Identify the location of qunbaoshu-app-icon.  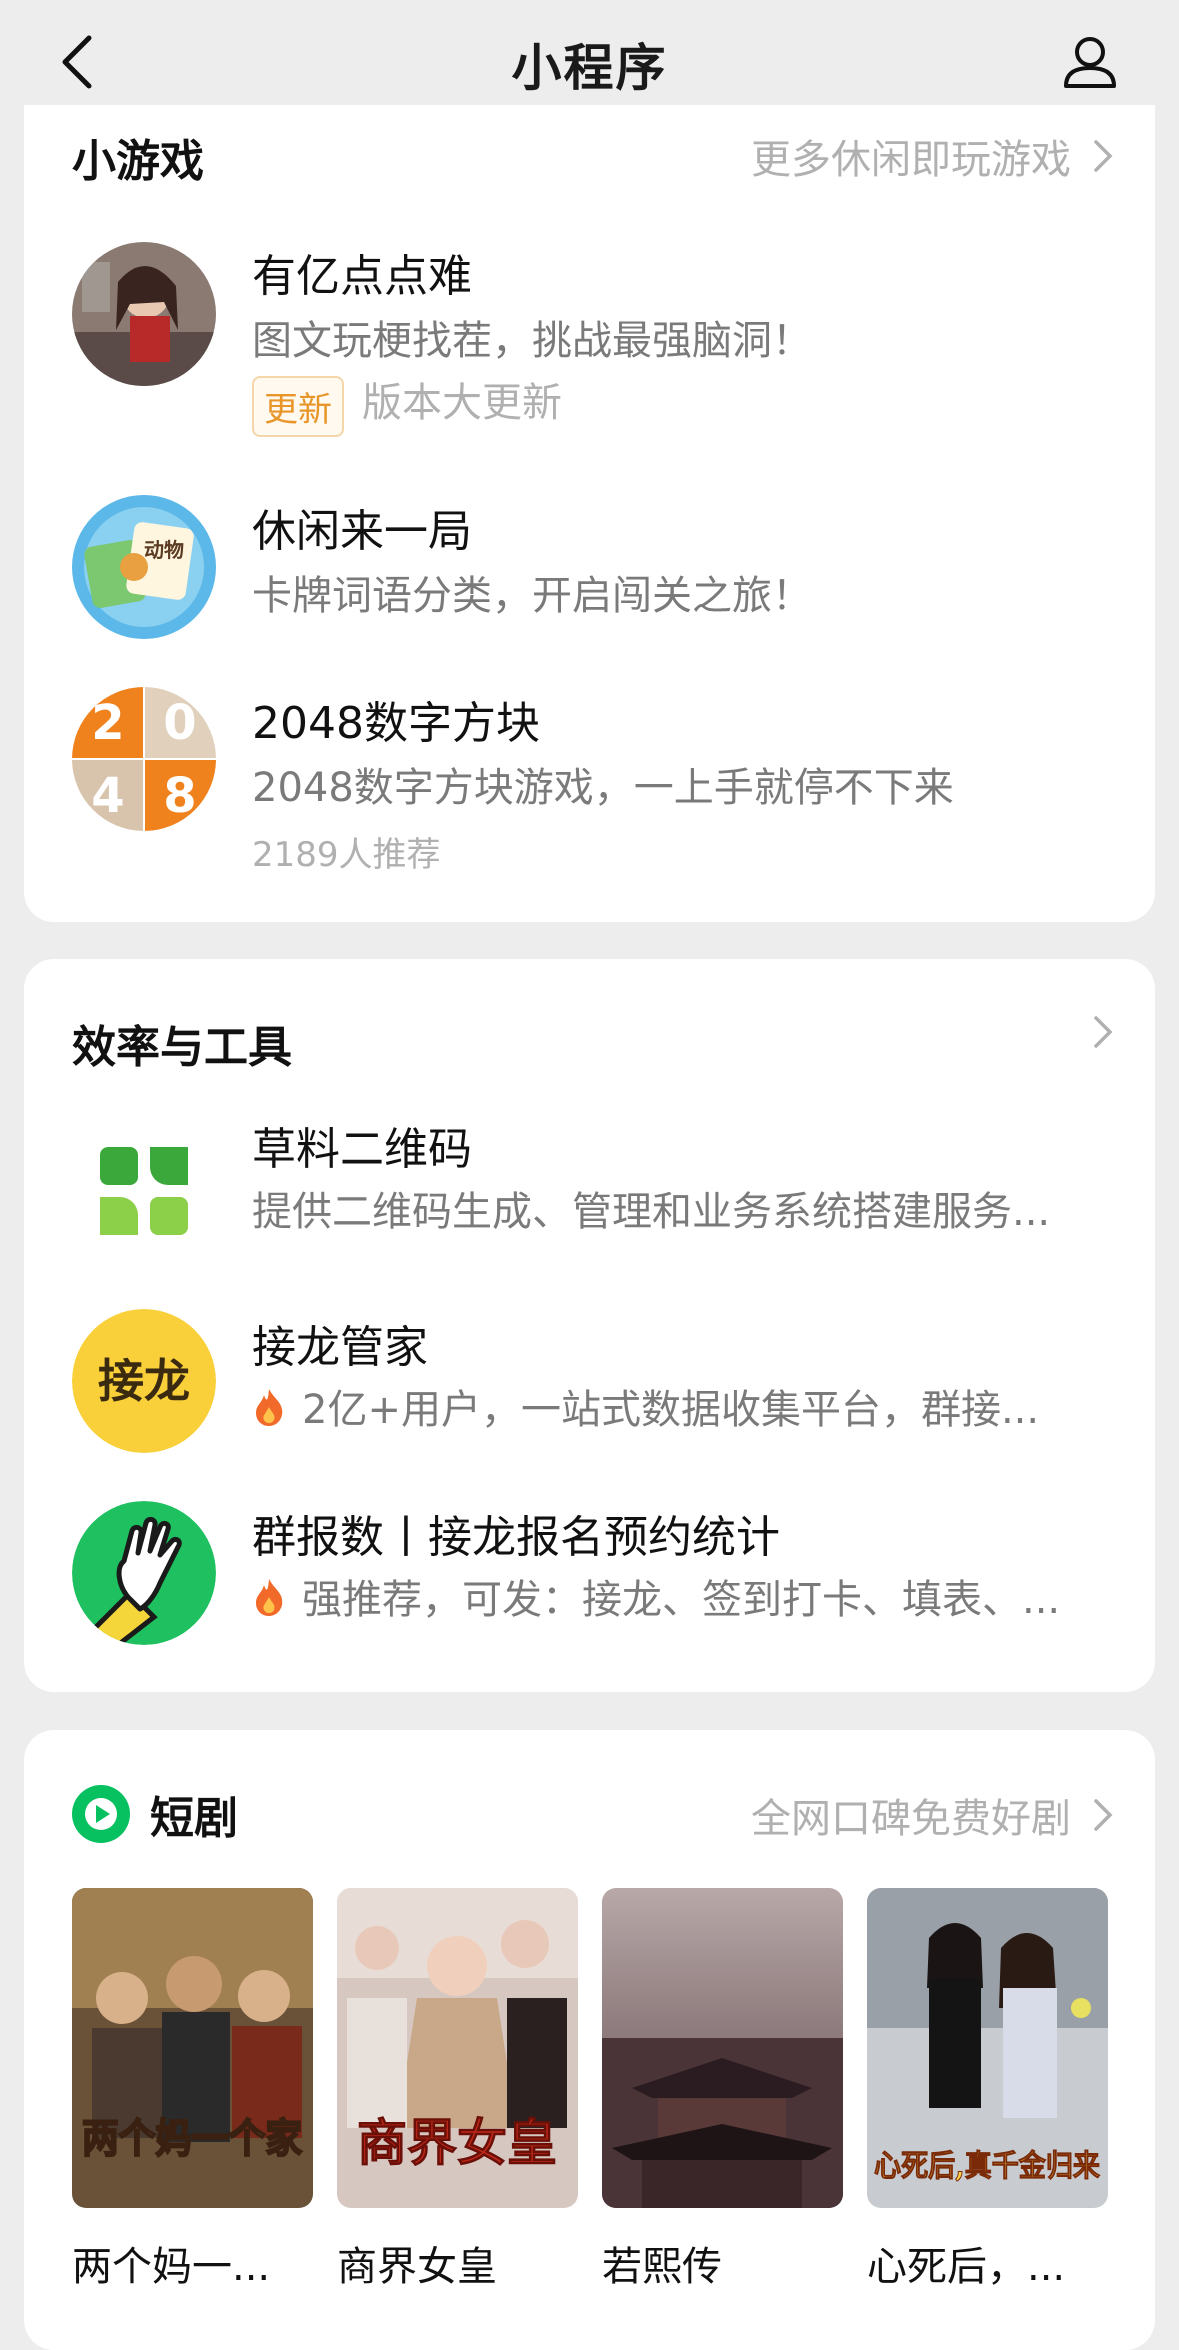
(144, 1573).